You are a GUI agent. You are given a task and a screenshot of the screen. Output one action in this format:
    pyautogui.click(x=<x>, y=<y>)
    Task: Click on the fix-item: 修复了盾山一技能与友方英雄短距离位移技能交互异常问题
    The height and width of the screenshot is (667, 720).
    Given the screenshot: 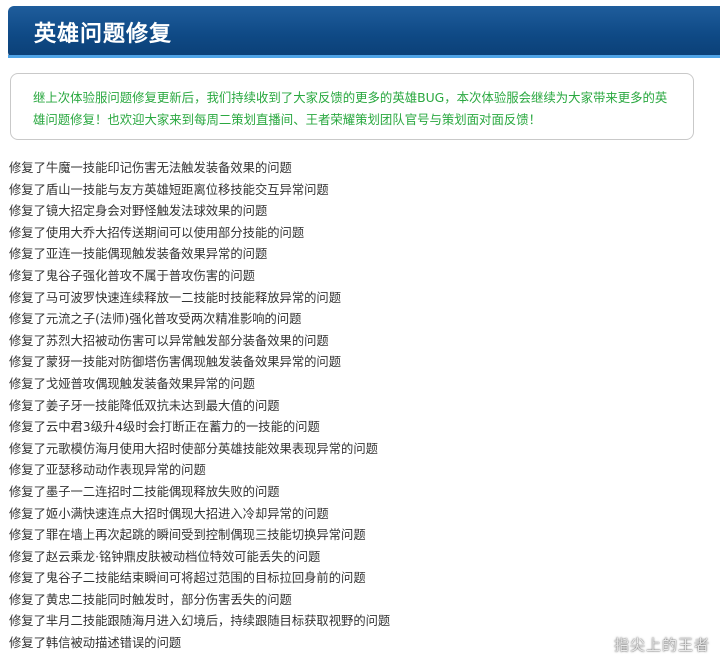 What is the action you would take?
    pyautogui.click(x=169, y=189)
    